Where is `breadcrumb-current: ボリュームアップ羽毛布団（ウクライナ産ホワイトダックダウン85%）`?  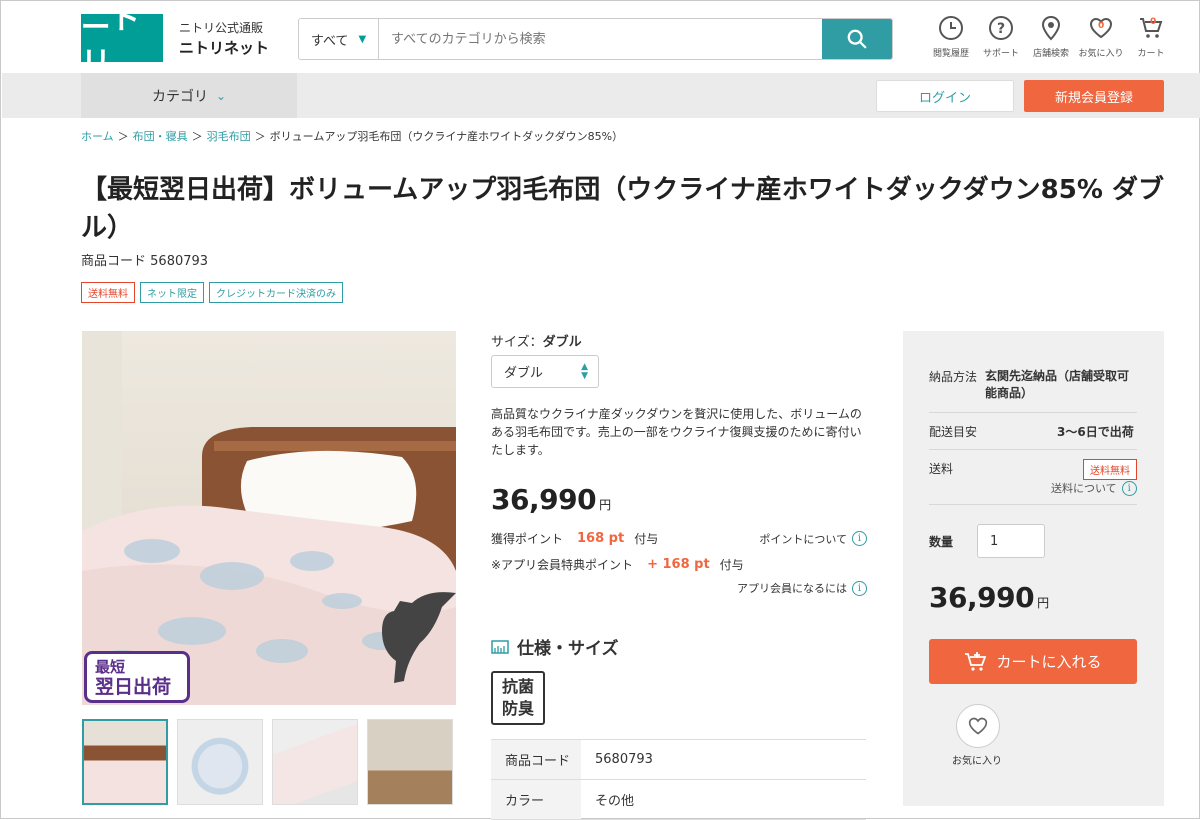
breadcrumb-current: ボリュームアップ羽毛布団（ウクライナ産ホワイトダックダウン85%） is located at coordinates (446, 136).